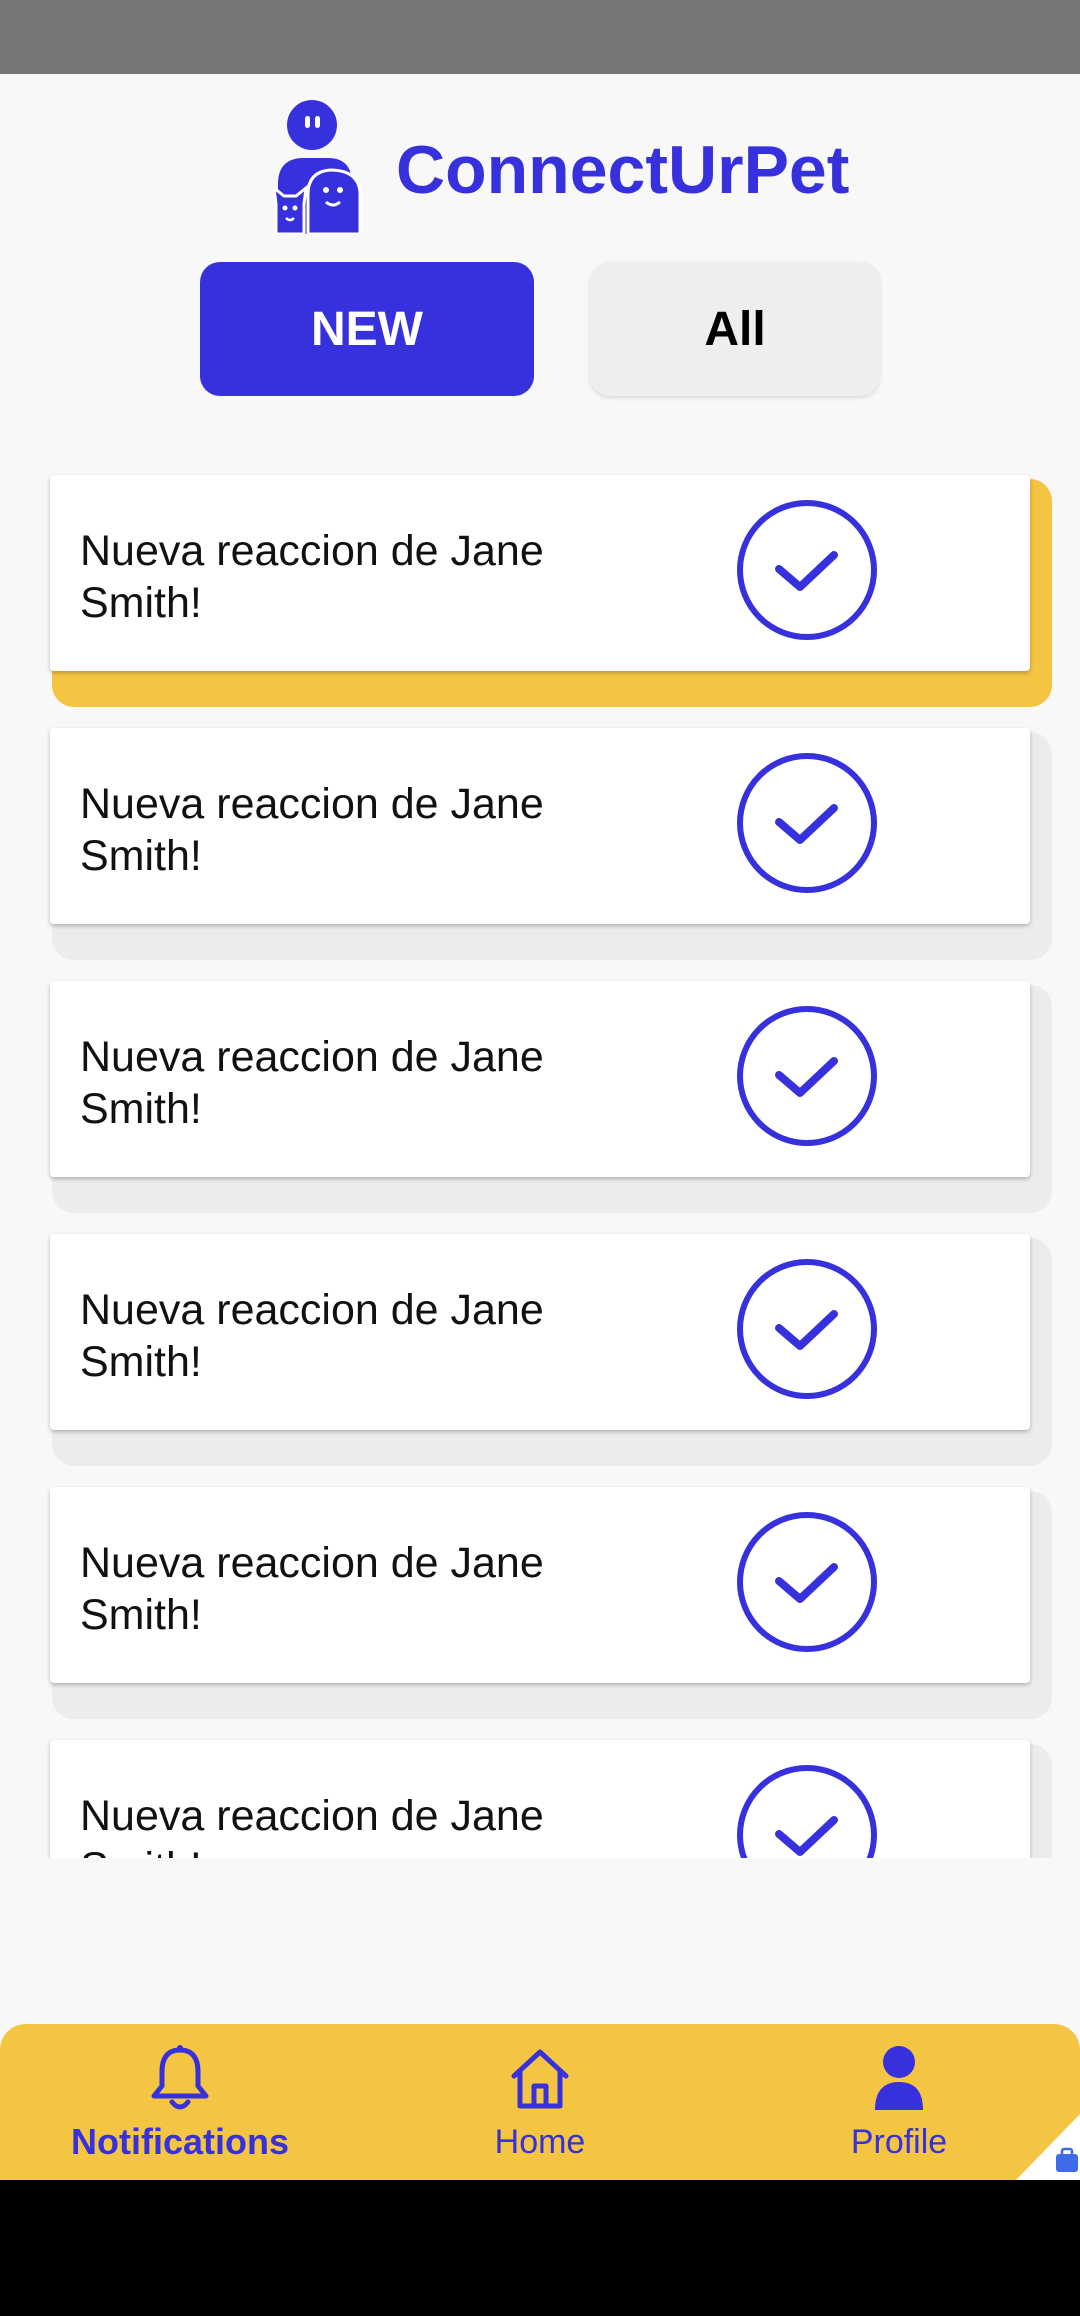  What do you see at coordinates (540, 2248) in the screenshot?
I see `system-navigation-bar` at bounding box center [540, 2248].